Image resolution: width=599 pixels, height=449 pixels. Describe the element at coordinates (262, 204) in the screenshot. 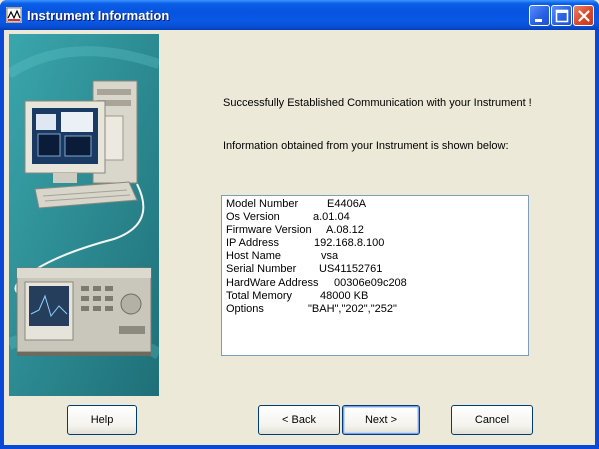

I see `info-label: Model Number` at that location.